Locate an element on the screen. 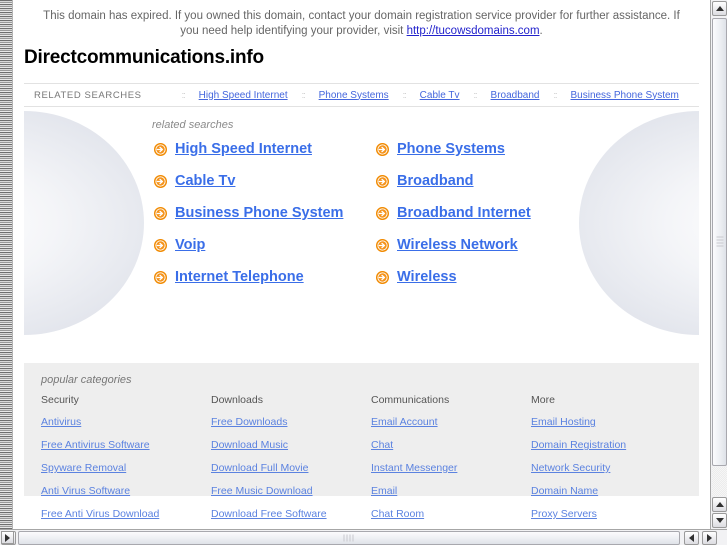 The width and height of the screenshot is (727, 545). list-item: Email Hosting is located at coordinates (615, 421).